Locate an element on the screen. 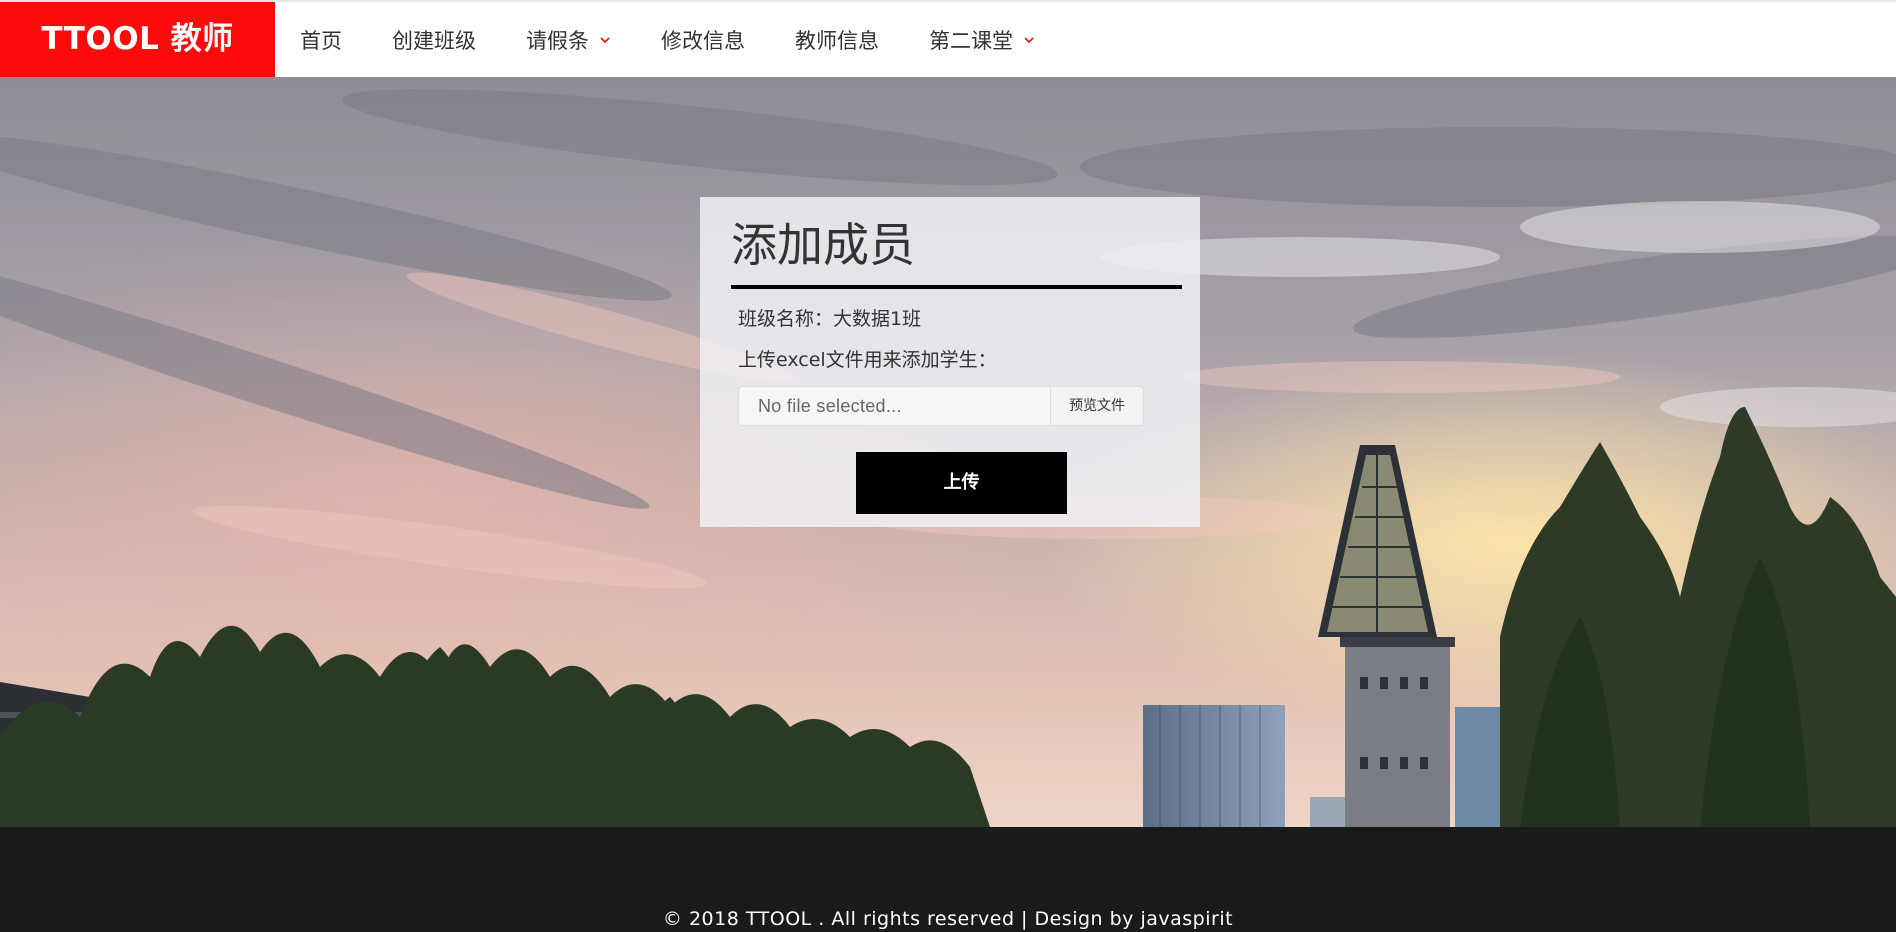 This screenshot has width=1896, height=932. nav-item-leave-note: 请假条 is located at coordinates (568, 39).